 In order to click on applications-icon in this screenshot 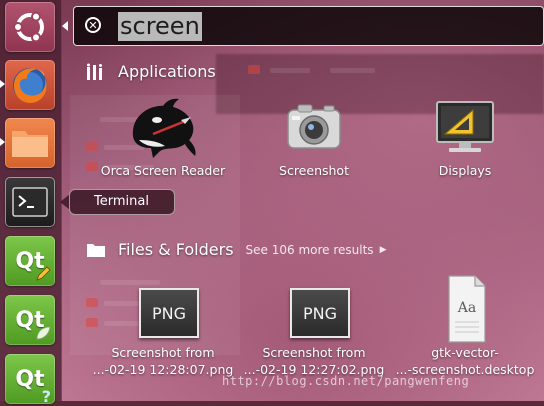, I will do `click(94, 71)`.